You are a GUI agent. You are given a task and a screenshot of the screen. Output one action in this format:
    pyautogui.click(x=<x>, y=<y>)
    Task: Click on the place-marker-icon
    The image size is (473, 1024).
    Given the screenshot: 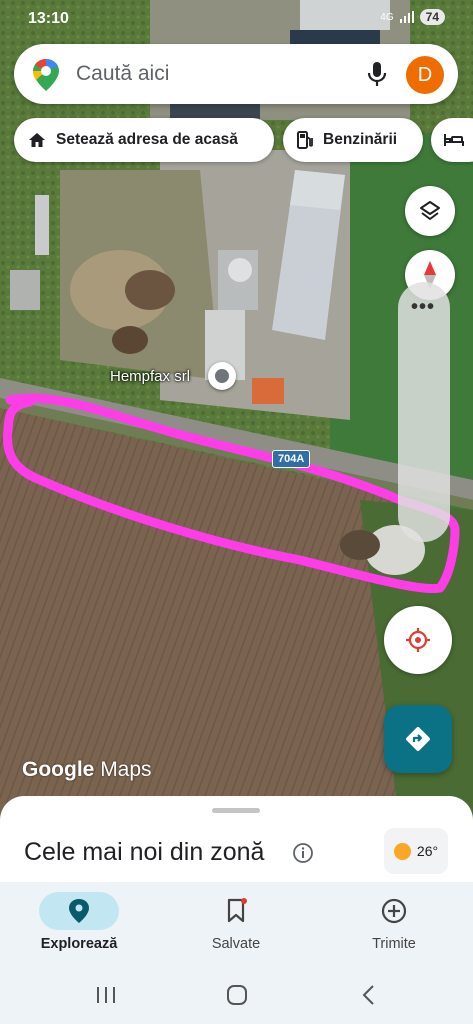 What is the action you would take?
    pyautogui.click(x=222, y=376)
    